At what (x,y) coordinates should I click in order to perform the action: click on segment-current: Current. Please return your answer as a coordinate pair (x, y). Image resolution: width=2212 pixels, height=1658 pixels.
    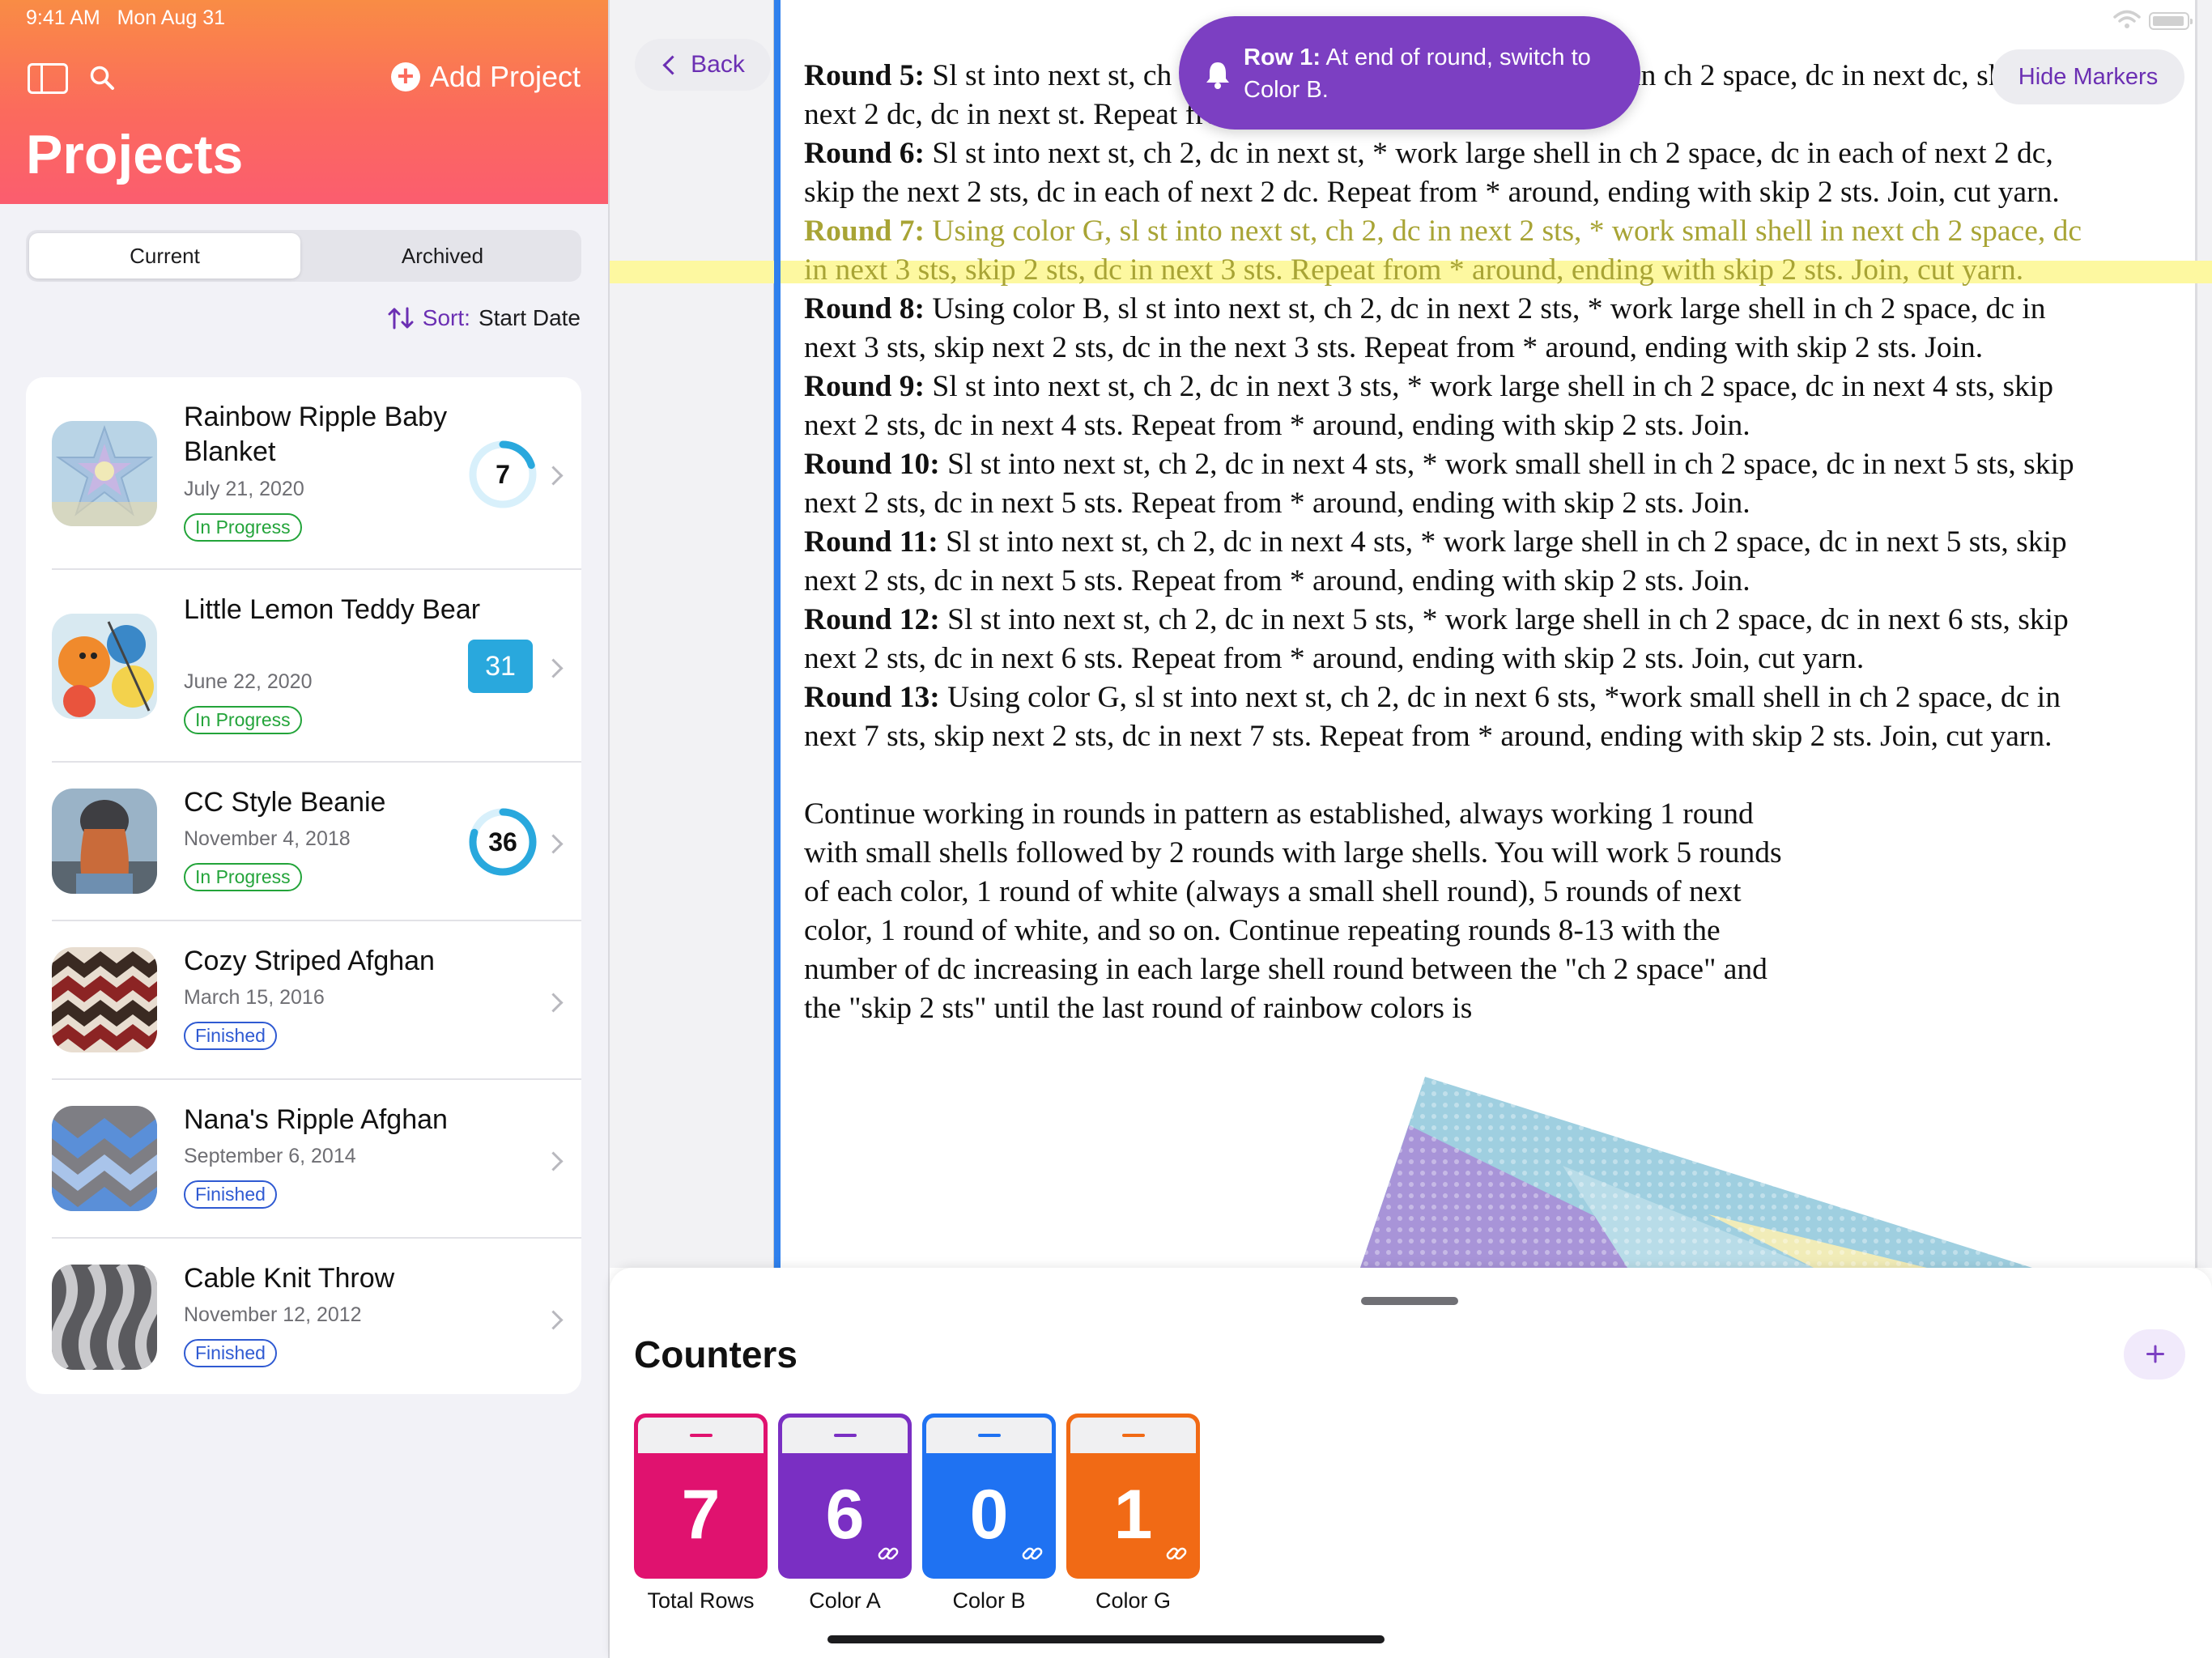
    Looking at the image, I should click on (164, 255).